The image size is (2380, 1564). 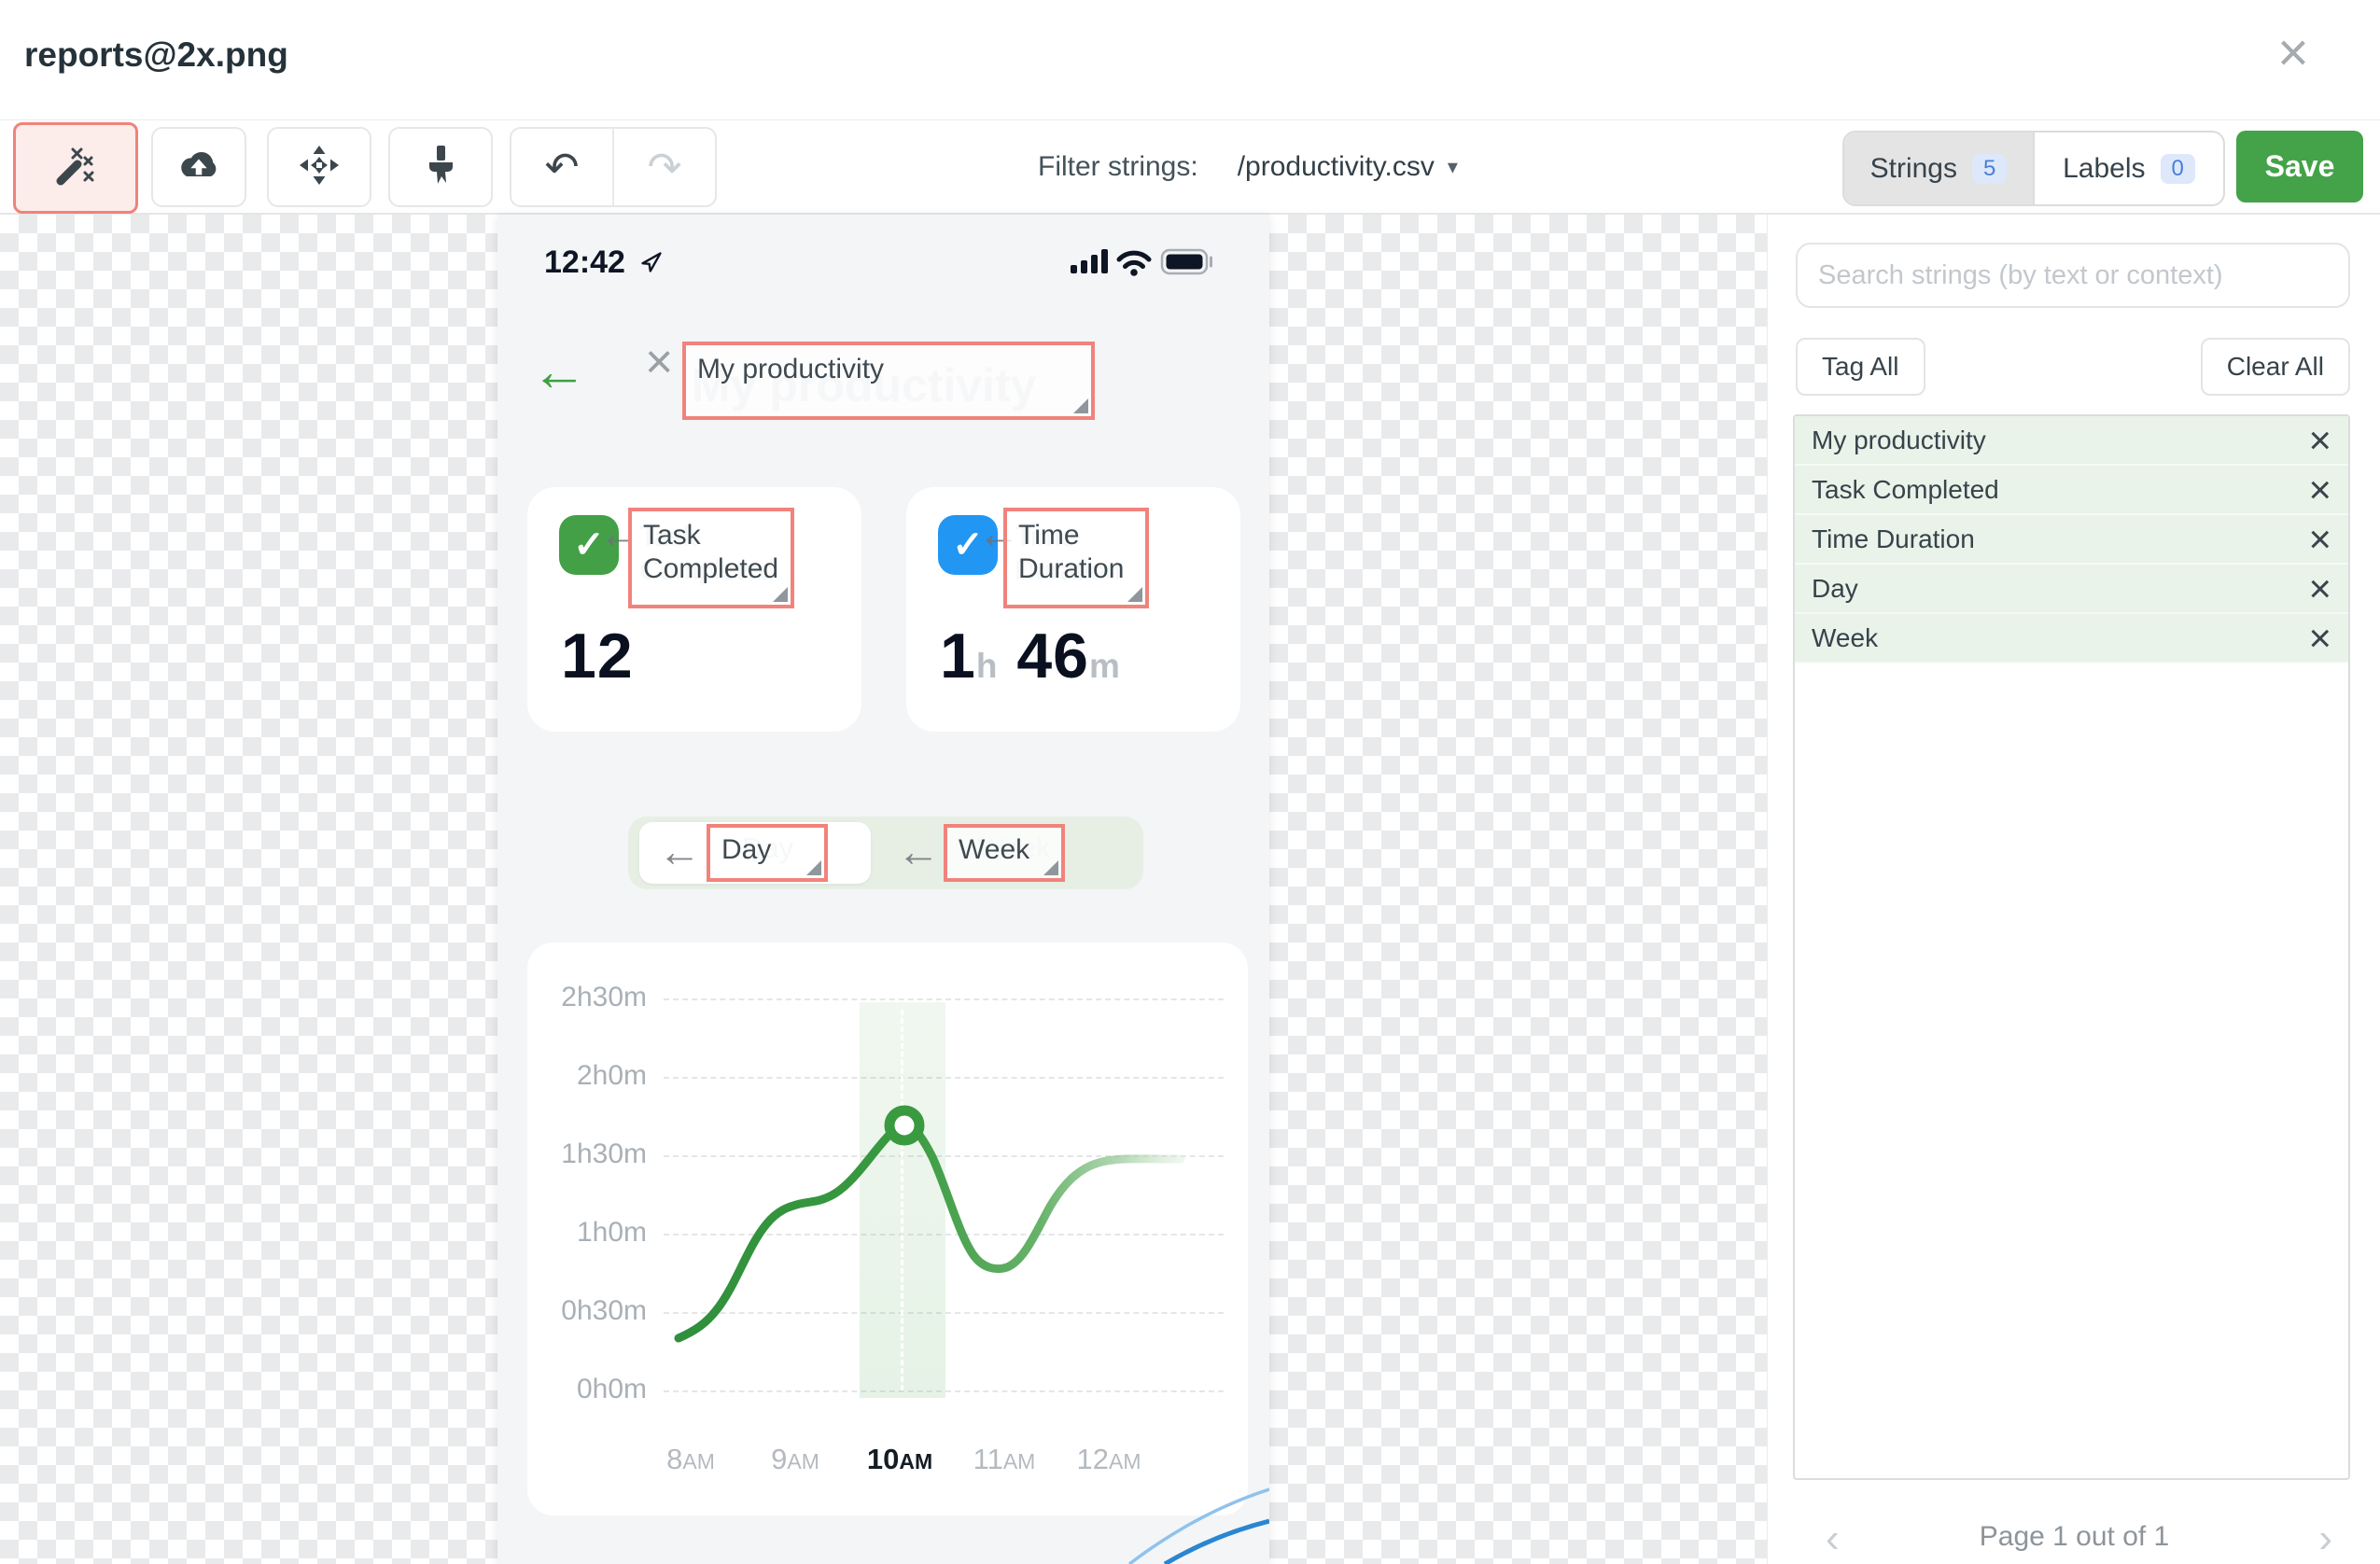 I want to click on status-time: 12:42, so click(x=584, y=262).